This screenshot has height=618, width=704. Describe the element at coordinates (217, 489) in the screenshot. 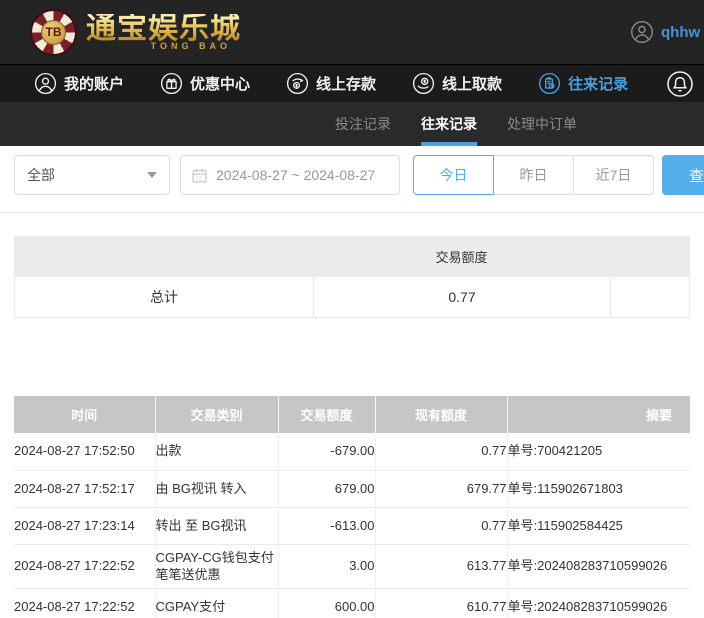

I see `cell-type: 由 BG视讯 转入` at that location.